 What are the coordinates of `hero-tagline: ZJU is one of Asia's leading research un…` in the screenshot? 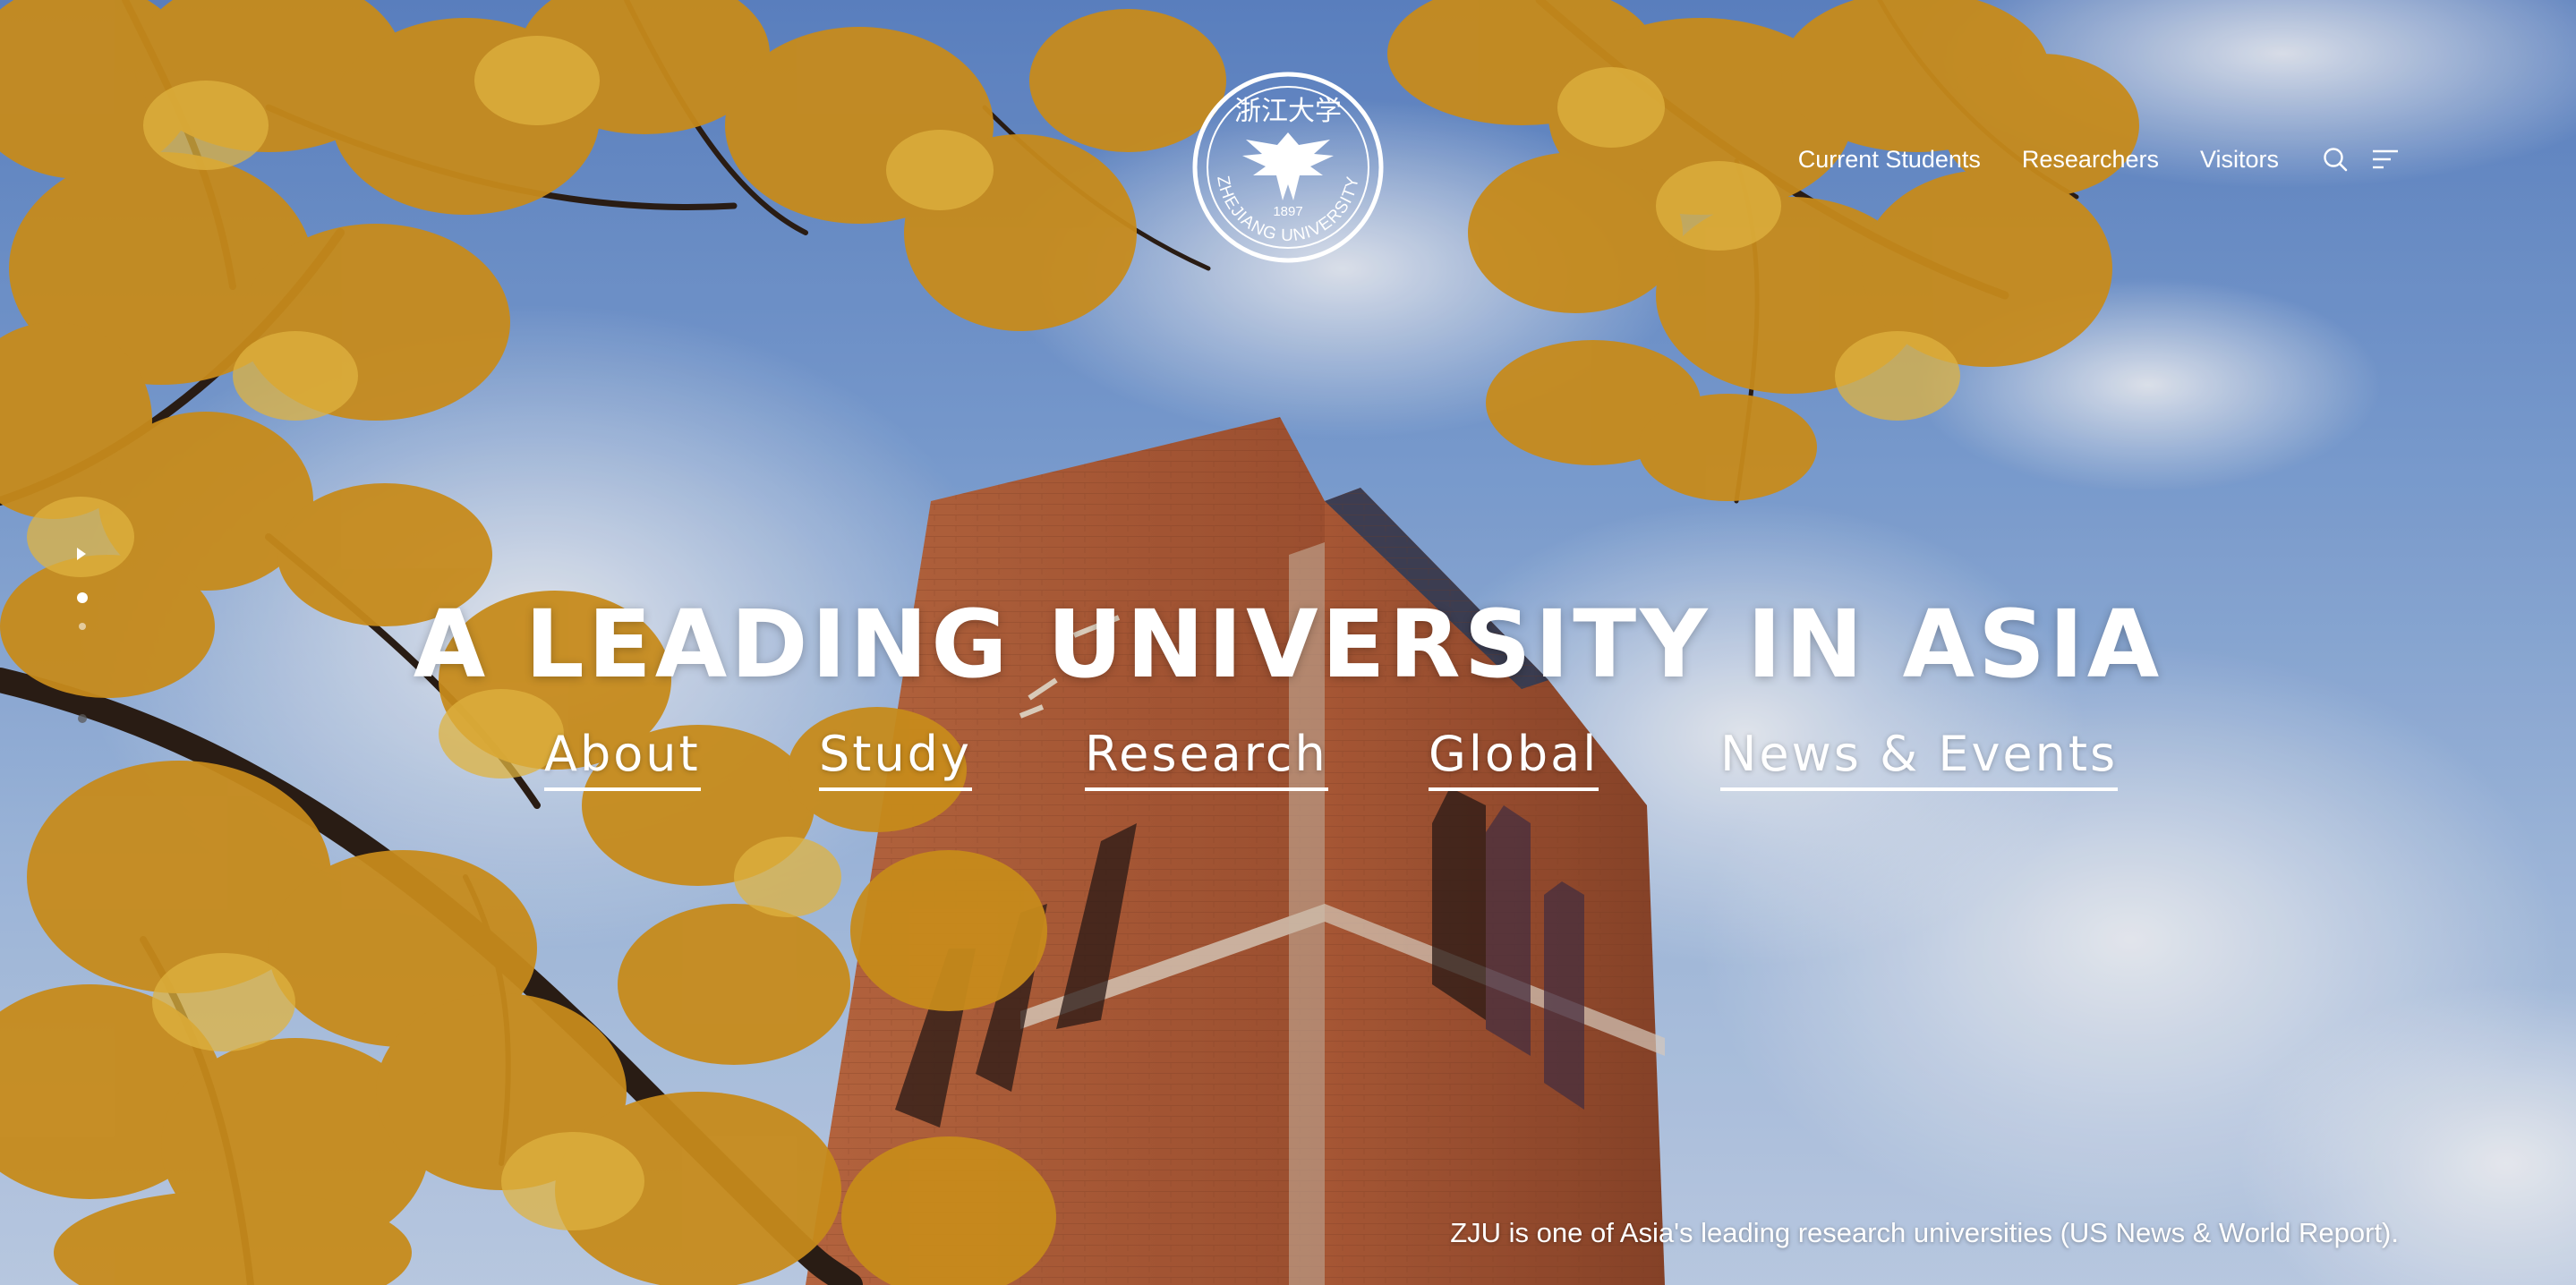 It's located at (1924, 1232).